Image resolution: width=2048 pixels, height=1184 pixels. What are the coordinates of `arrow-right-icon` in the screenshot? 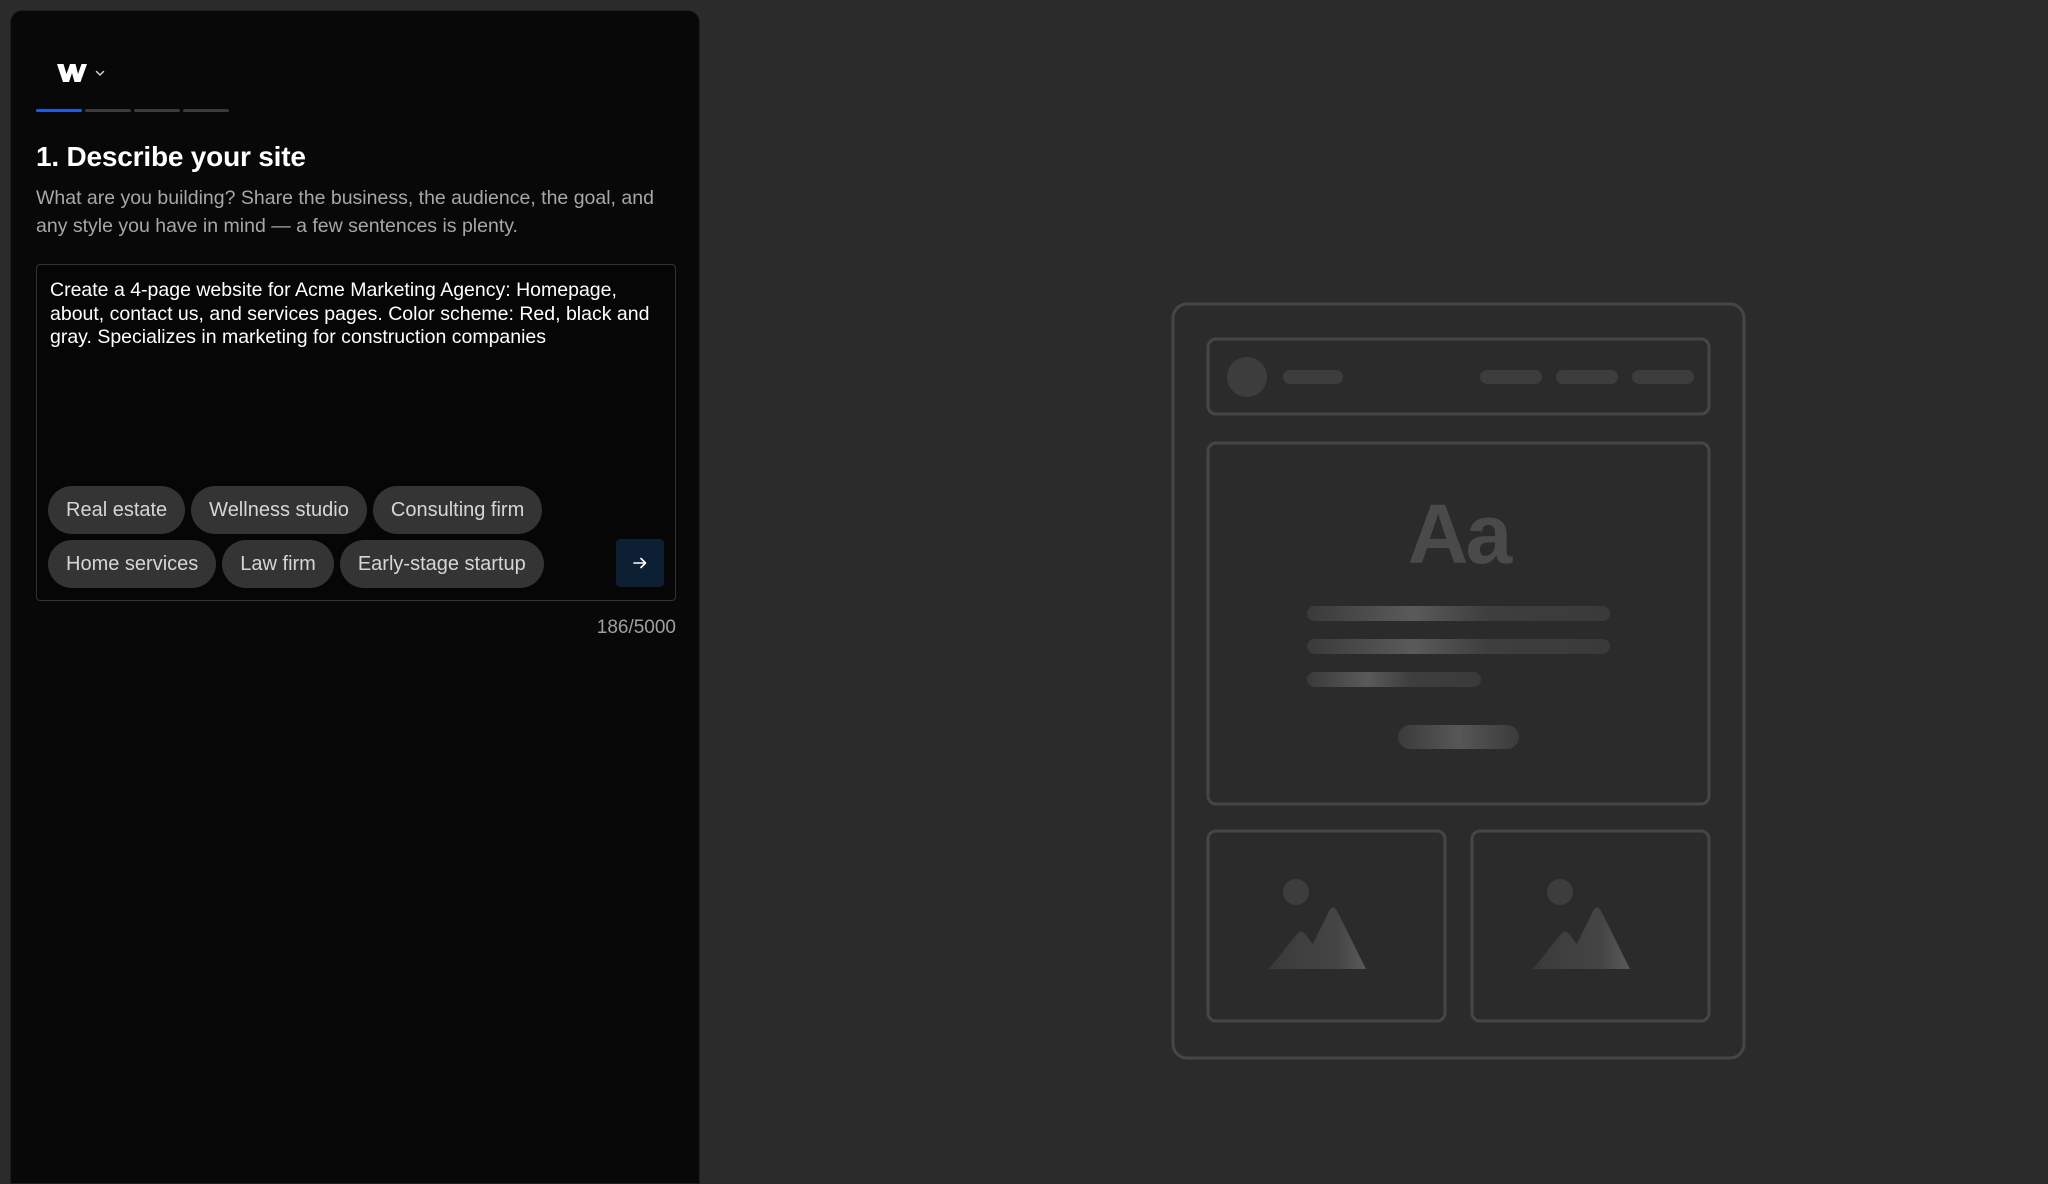 It's located at (640, 563).